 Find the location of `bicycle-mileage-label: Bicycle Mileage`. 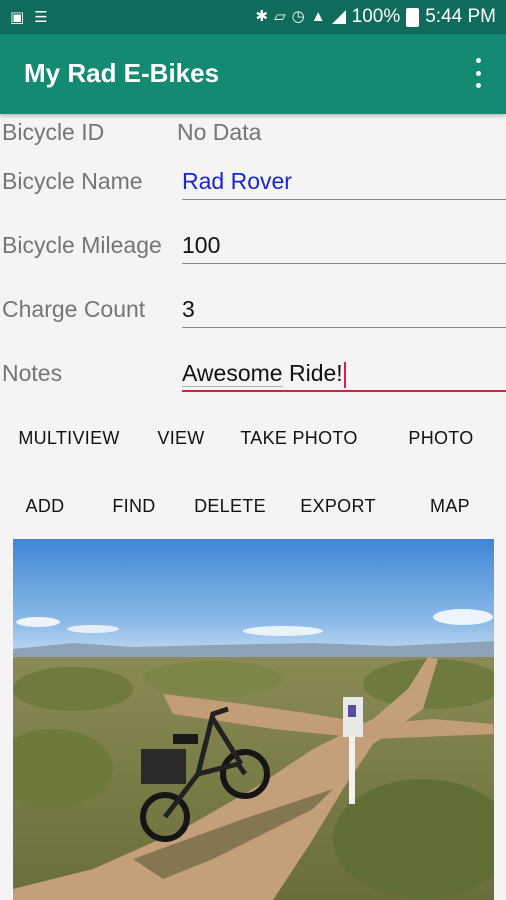

bicycle-mileage-label: Bicycle Mileage is located at coordinates (82, 245).